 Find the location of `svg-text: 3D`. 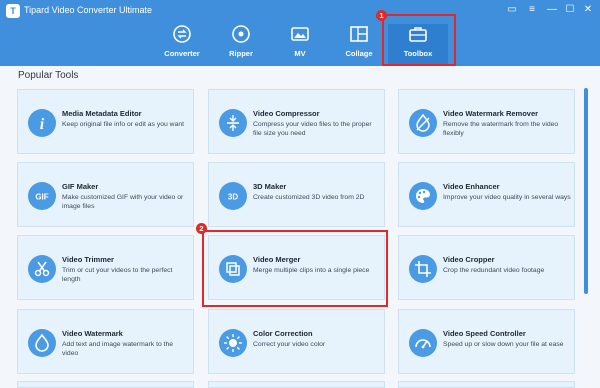

svg-text: 3D is located at coordinates (233, 197).